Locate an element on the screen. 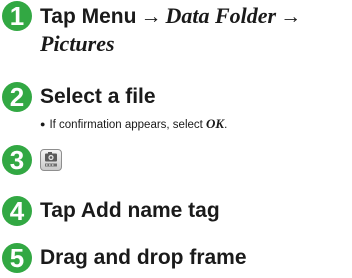 This screenshot has width=352, height=278. step-5-title: Drag and drop frame is located at coordinates (143, 257).